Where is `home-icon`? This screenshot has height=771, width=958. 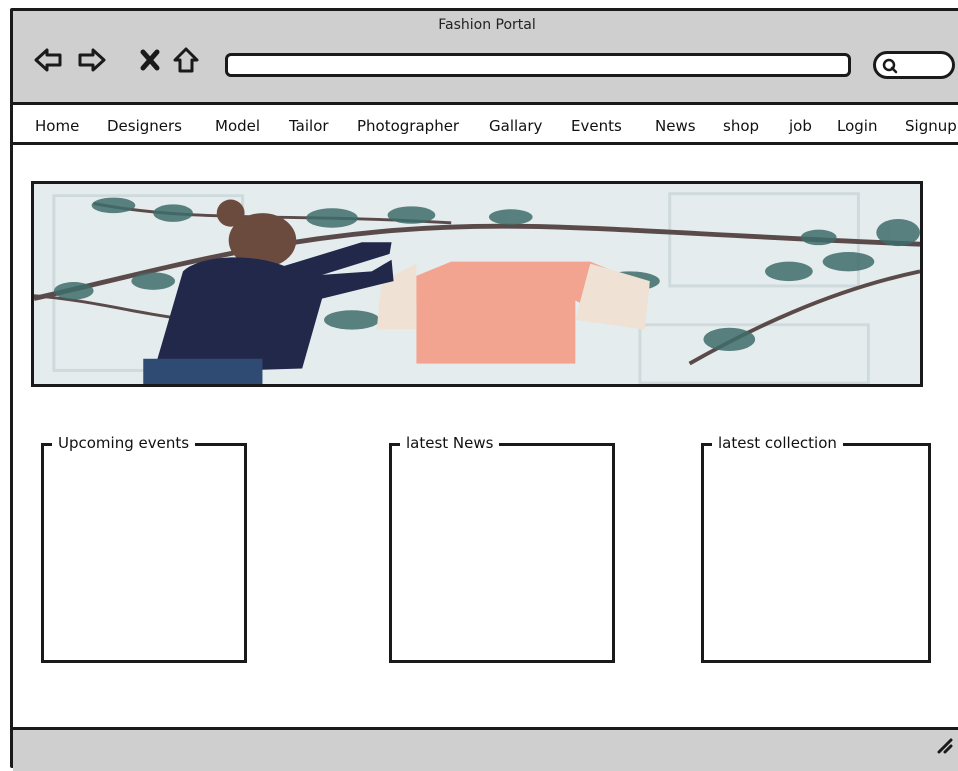
home-icon is located at coordinates (186, 60).